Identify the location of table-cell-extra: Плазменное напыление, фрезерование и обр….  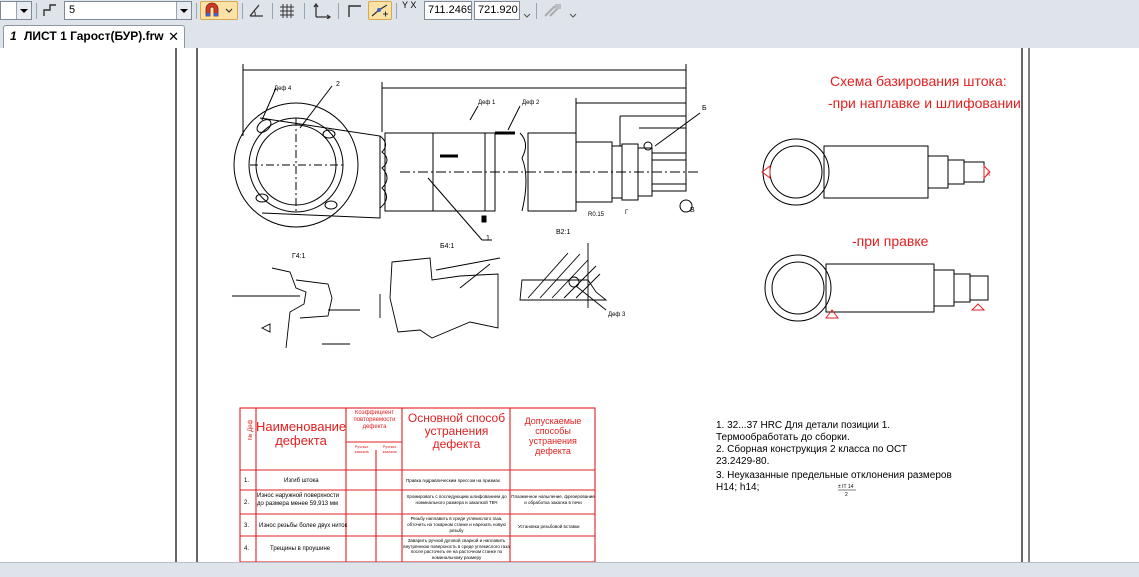
(552, 499).